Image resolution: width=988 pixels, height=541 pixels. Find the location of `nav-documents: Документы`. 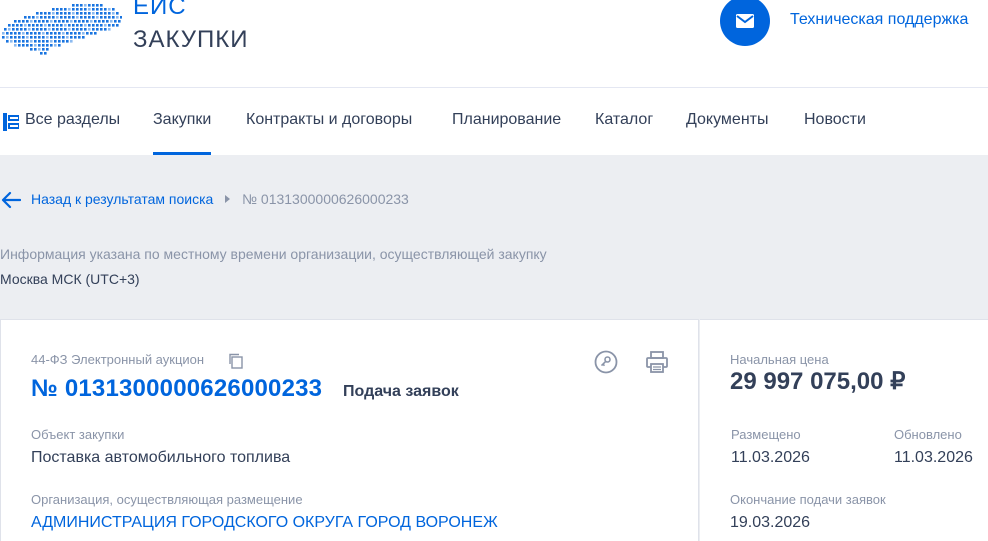

nav-documents: Документы is located at coordinates (727, 121).